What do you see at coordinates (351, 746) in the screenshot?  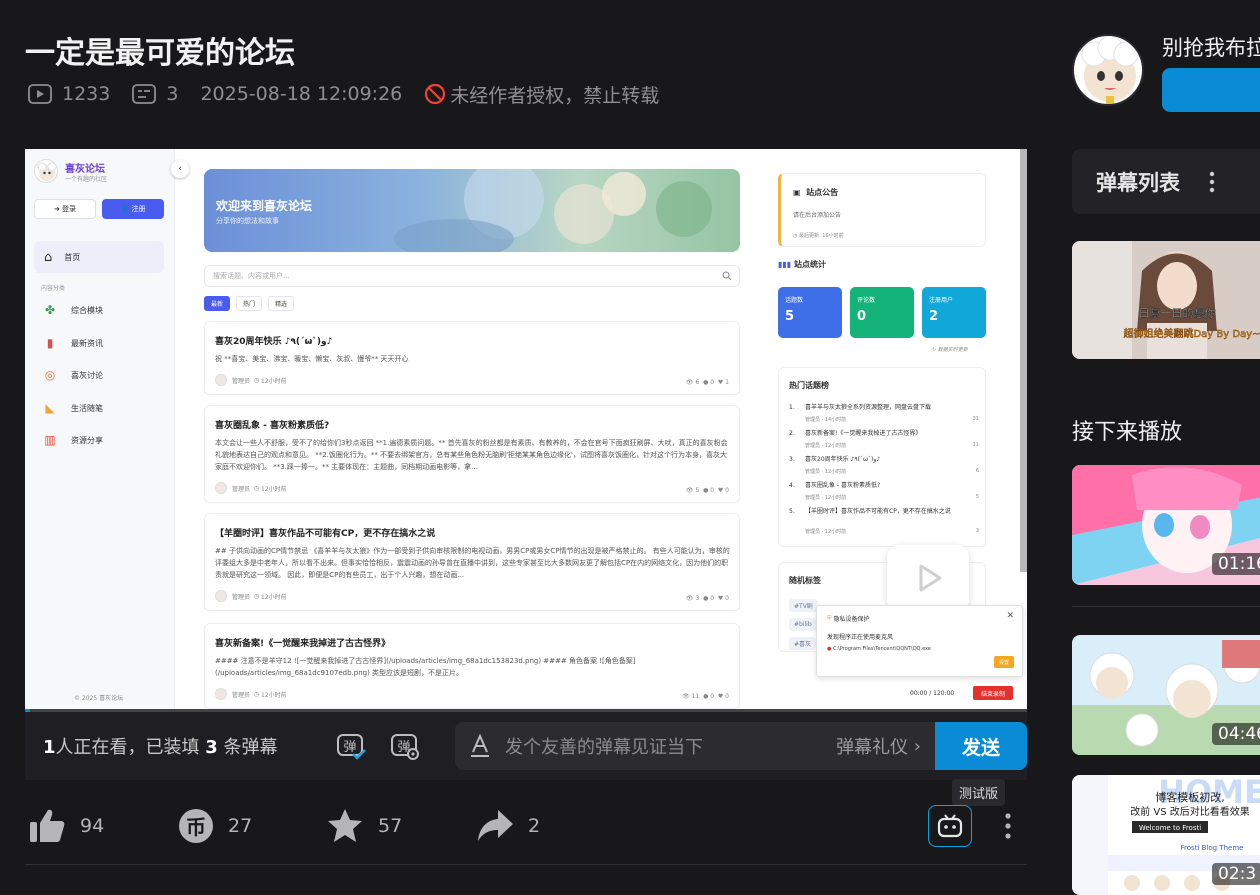 I see `danmaku-toggle-button: 弹` at bounding box center [351, 746].